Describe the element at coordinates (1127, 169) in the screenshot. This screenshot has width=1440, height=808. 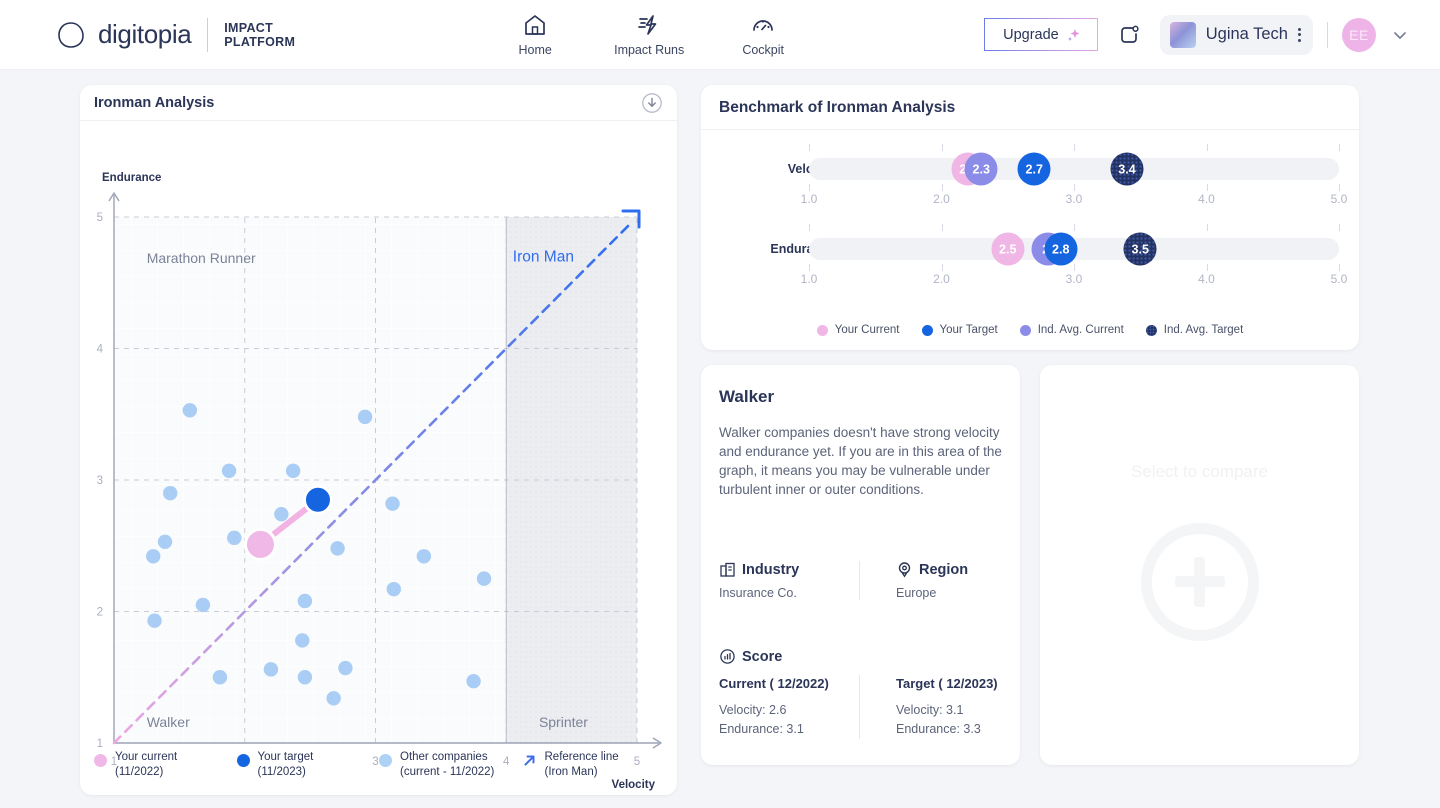
I see `benchmark-marker: 3.4` at that location.